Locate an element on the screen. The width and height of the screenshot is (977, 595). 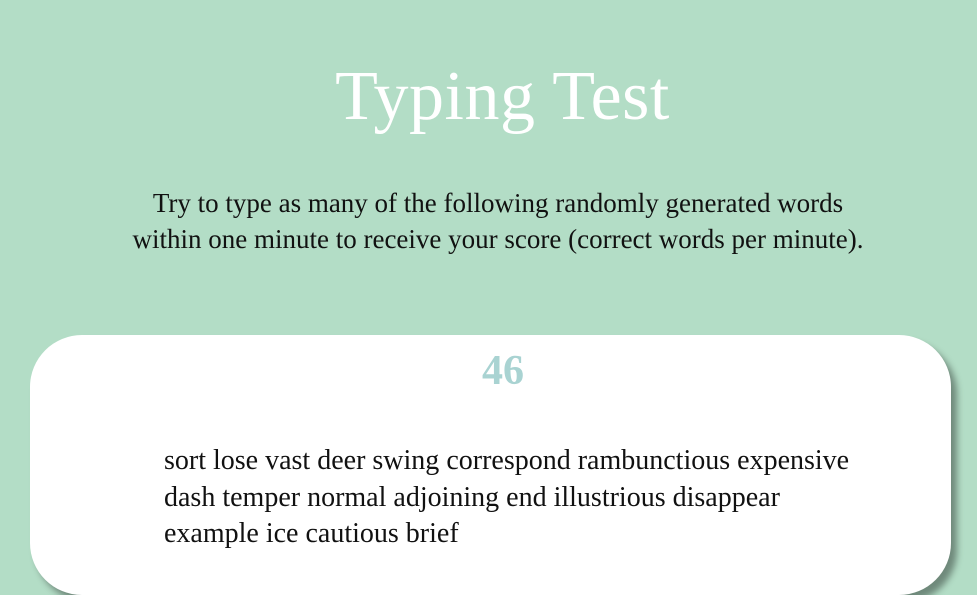
test-word: deer is located at coordinates (341, 460).